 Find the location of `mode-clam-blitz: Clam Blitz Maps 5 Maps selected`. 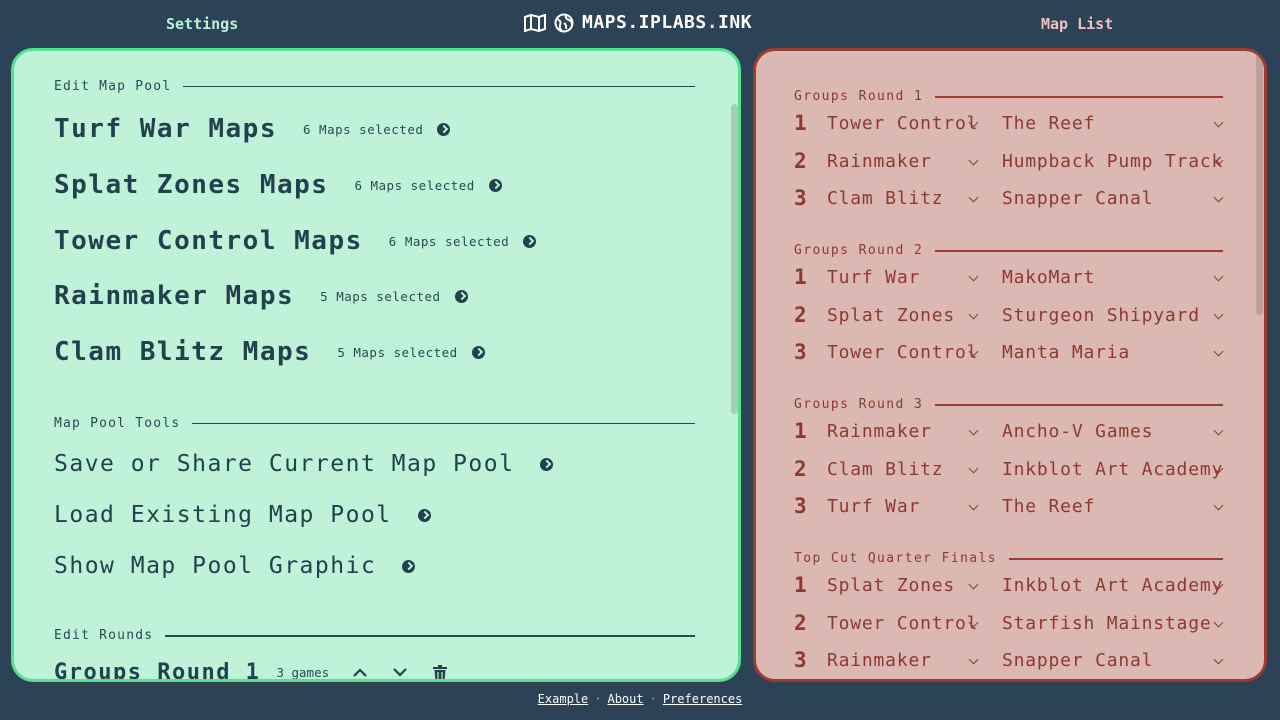

mode-clam-blitz: Clam Blitz Maps 5 Maps selected is located at coordinates (269, 352).